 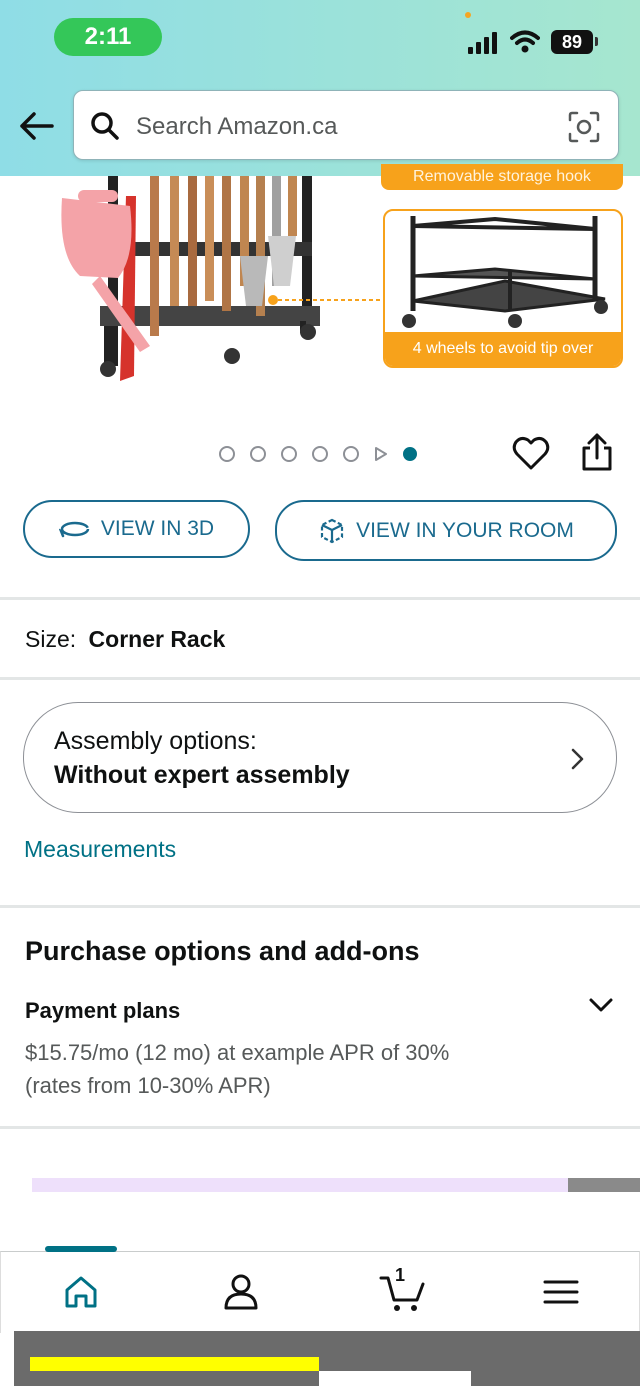 I want to click on view-in-your-room-button: VIEW IN YOUR ROOM, so click(x=446, y=530).